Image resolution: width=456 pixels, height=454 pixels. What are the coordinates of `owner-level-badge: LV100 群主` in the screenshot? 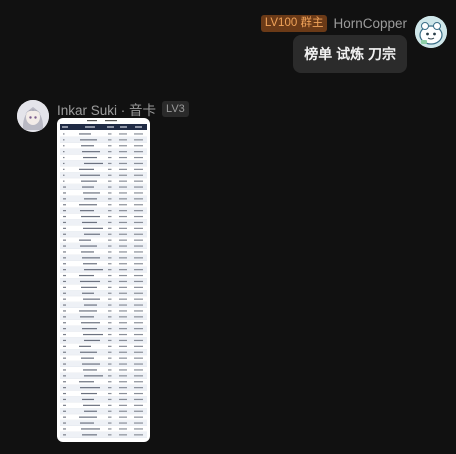 It's located at (294, 23).